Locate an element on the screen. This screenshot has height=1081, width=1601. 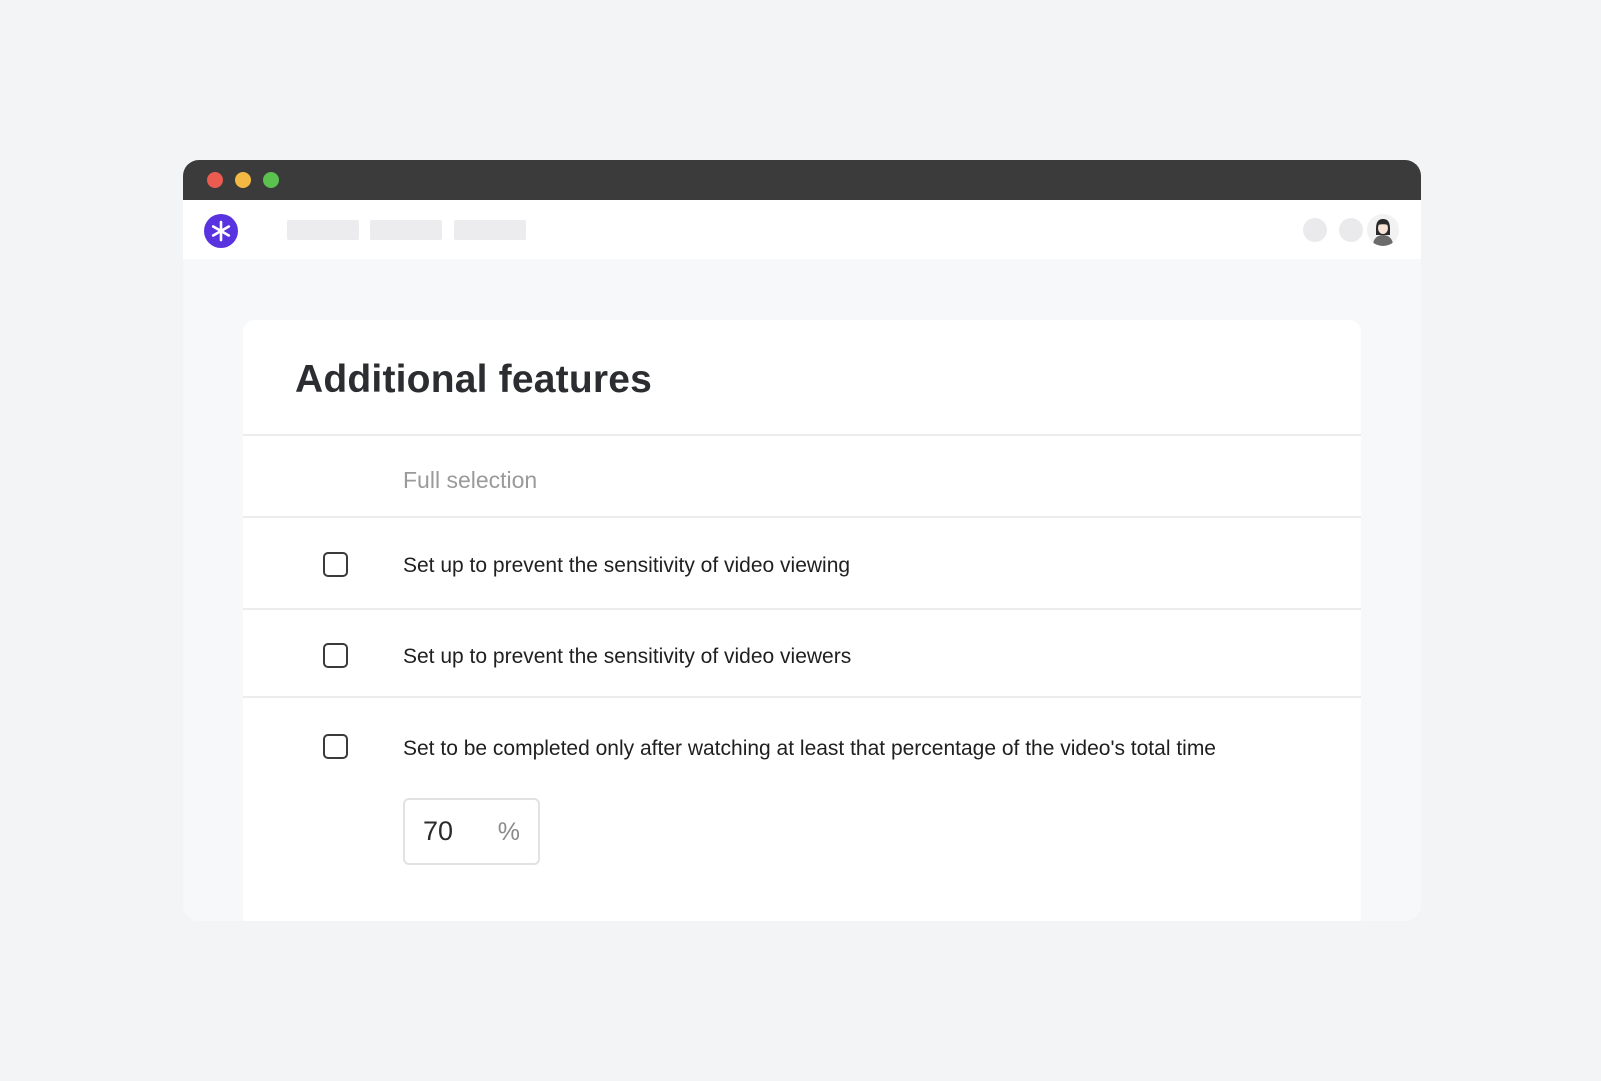
percentage-input: 70 % is located at coordinates (471, 831).